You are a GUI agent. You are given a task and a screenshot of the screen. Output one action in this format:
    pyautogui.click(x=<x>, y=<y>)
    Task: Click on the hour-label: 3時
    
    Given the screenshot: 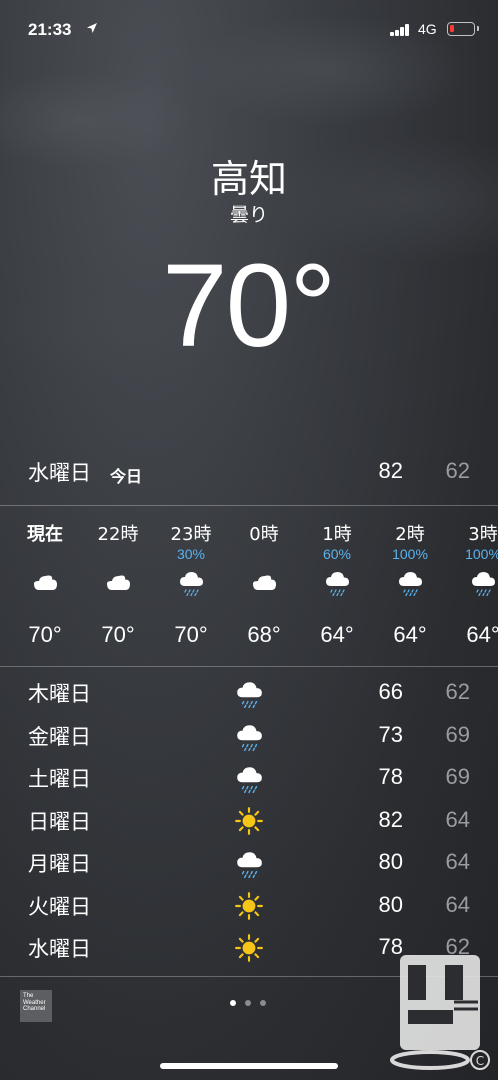 What is the action you would take?
    pyautogui.click(x=483, y=534)
    